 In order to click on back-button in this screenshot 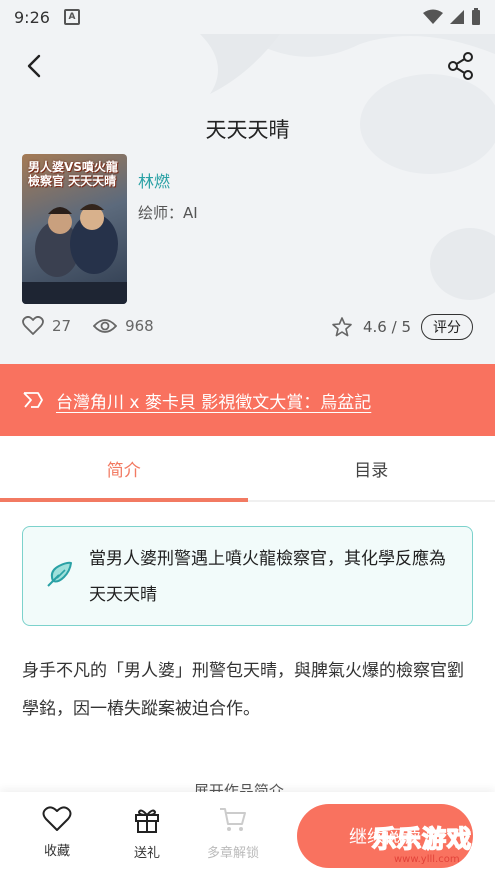, I will do `click(34, 66)`.